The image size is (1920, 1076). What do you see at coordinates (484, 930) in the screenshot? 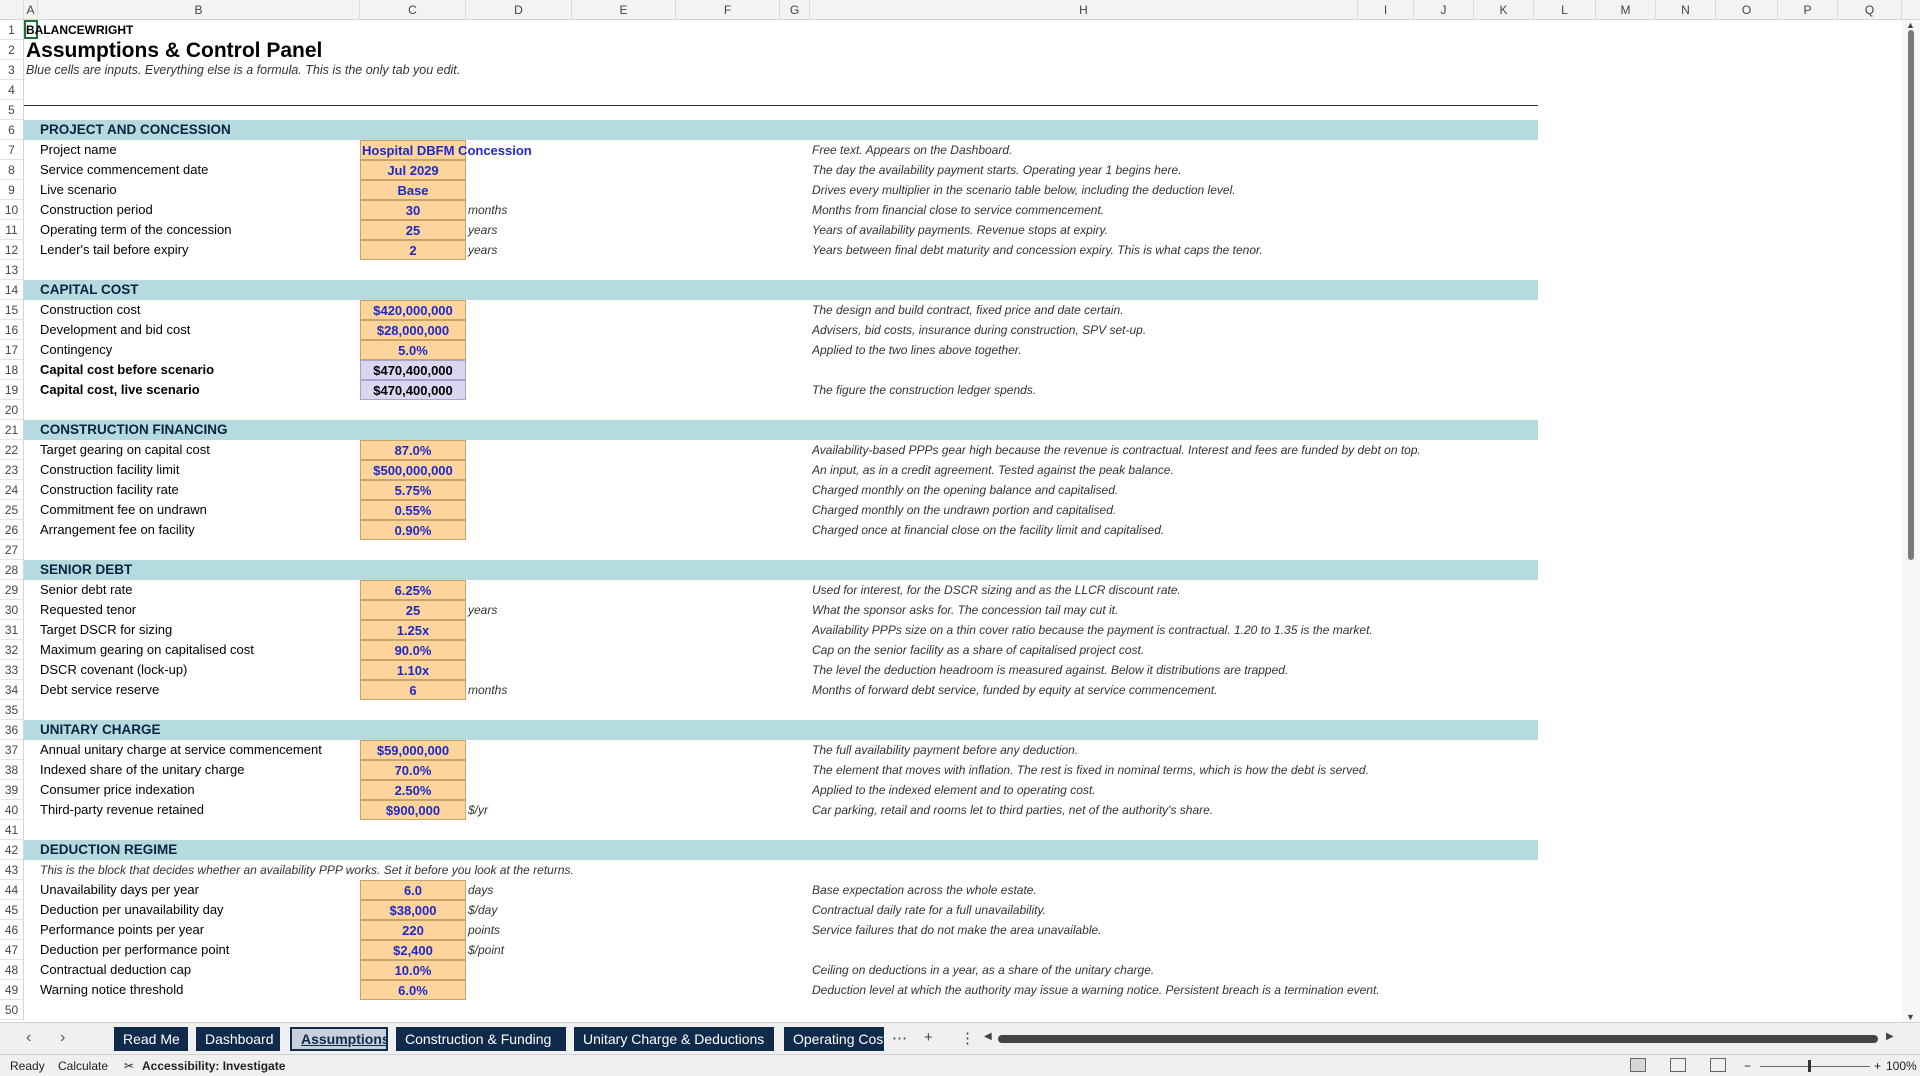
I see `row-unit: points` at bounding box center [484, 930].